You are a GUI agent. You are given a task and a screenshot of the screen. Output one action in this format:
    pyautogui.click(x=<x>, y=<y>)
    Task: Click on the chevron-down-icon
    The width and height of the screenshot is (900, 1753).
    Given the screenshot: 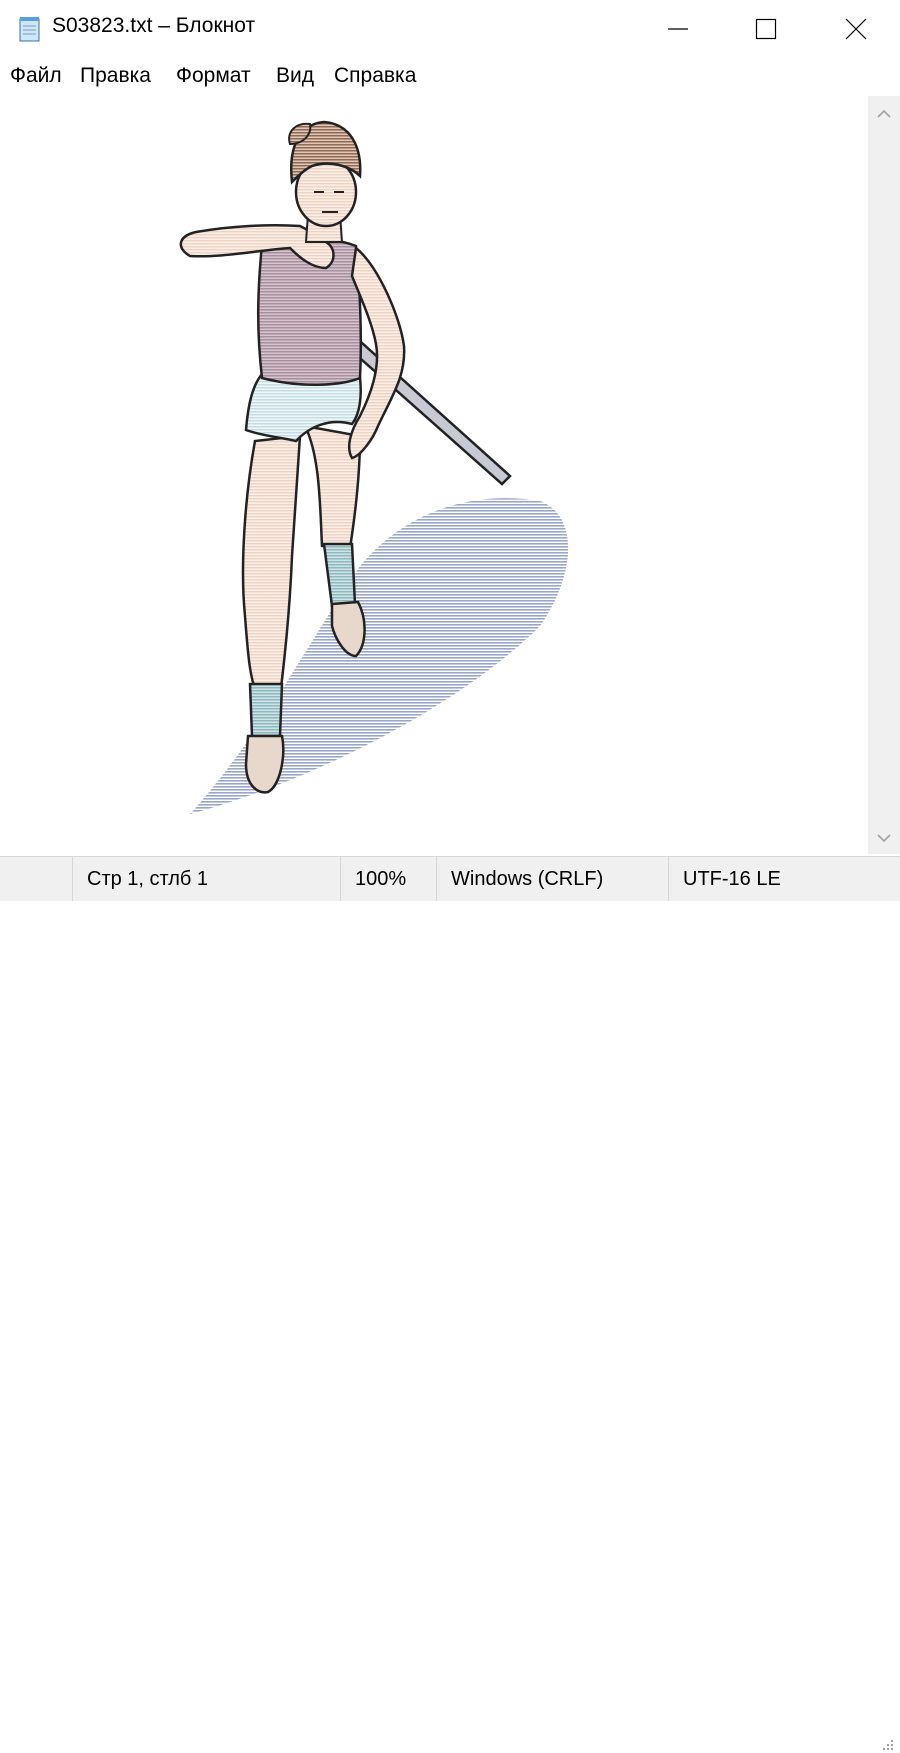 What is the action you would take?
    pyautogui.click(x=884, y=838)
    